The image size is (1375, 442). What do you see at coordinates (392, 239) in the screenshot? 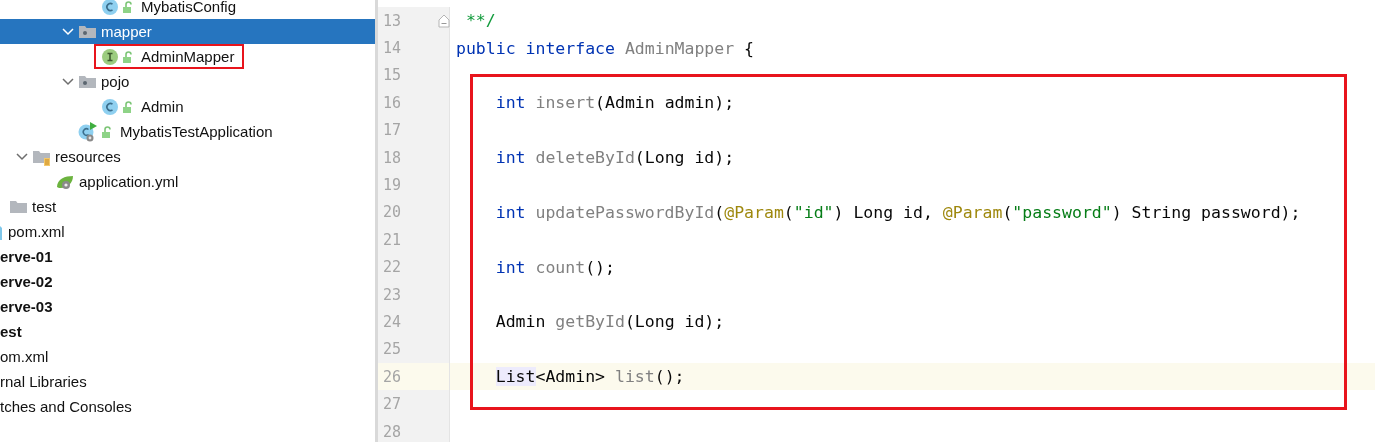
I see `line-number: 21` at bounding box center [392, 239].